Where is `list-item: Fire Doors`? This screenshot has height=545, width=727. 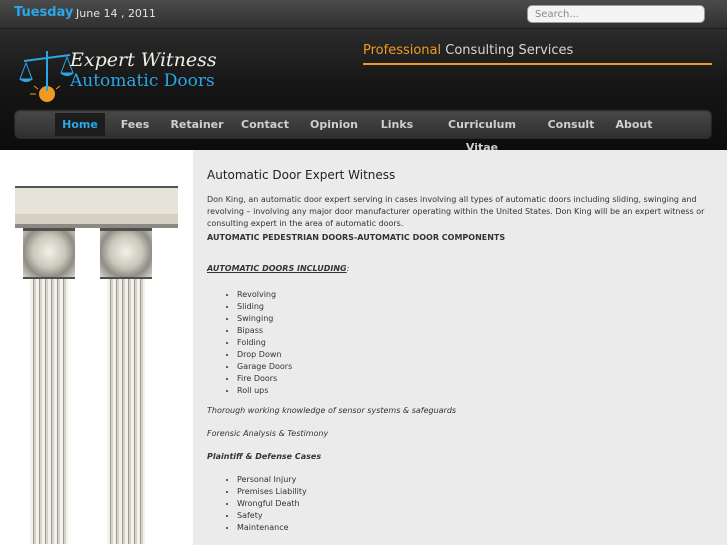 list-item: Fire Doors is located at coordinates (474, 379).